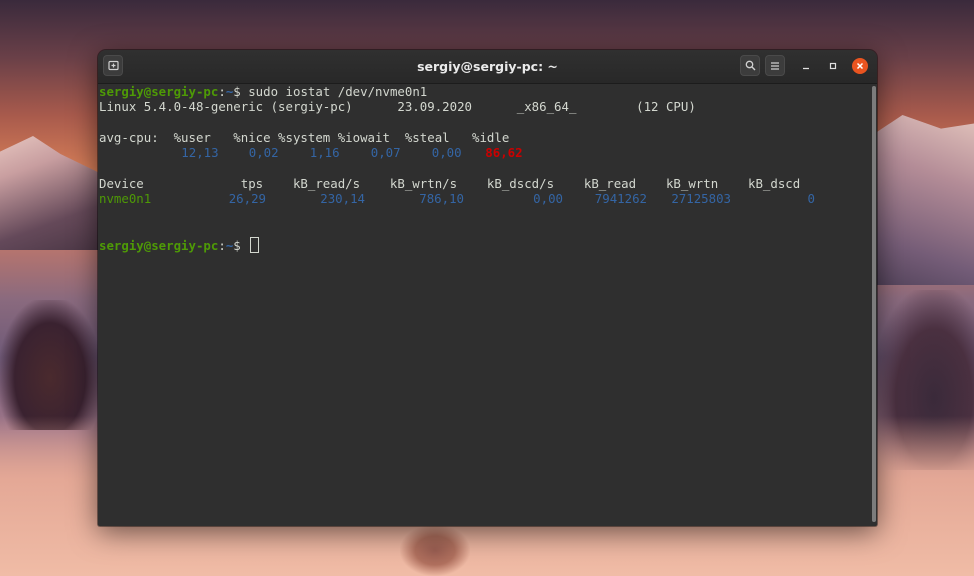 The image size is (974, 576). Describe the element at coordinates (446, 153) in the screenshot. I see `cpu-steal-value: 0,00` at that location.